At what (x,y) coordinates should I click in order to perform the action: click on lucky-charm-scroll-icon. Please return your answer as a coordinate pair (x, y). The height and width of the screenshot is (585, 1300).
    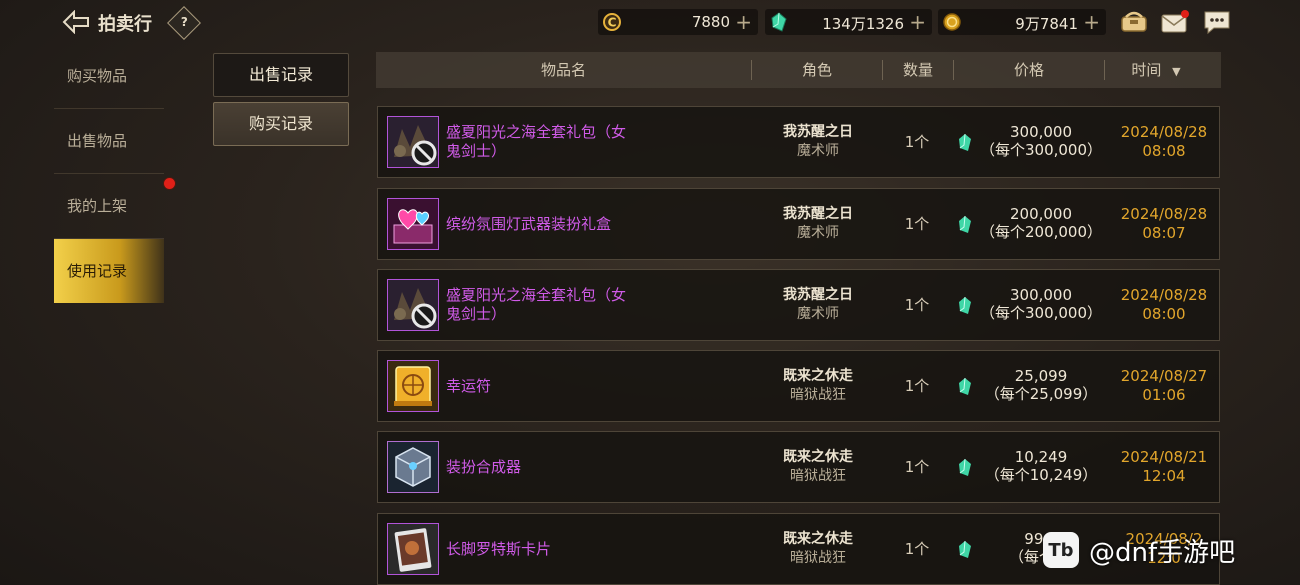
    Looking at the image, I should click on (413, 386).